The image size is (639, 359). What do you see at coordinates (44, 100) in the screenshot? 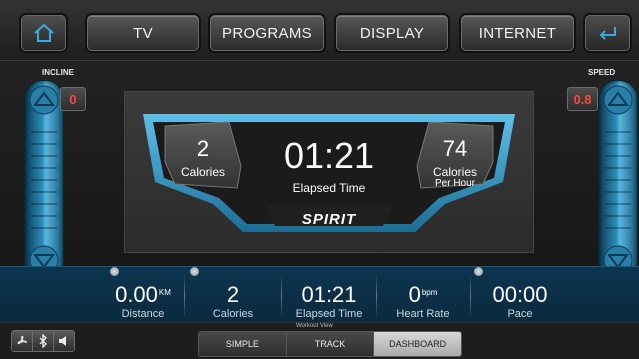
I see `incline-up-arrow-icon` at bounding box center [44, 100].